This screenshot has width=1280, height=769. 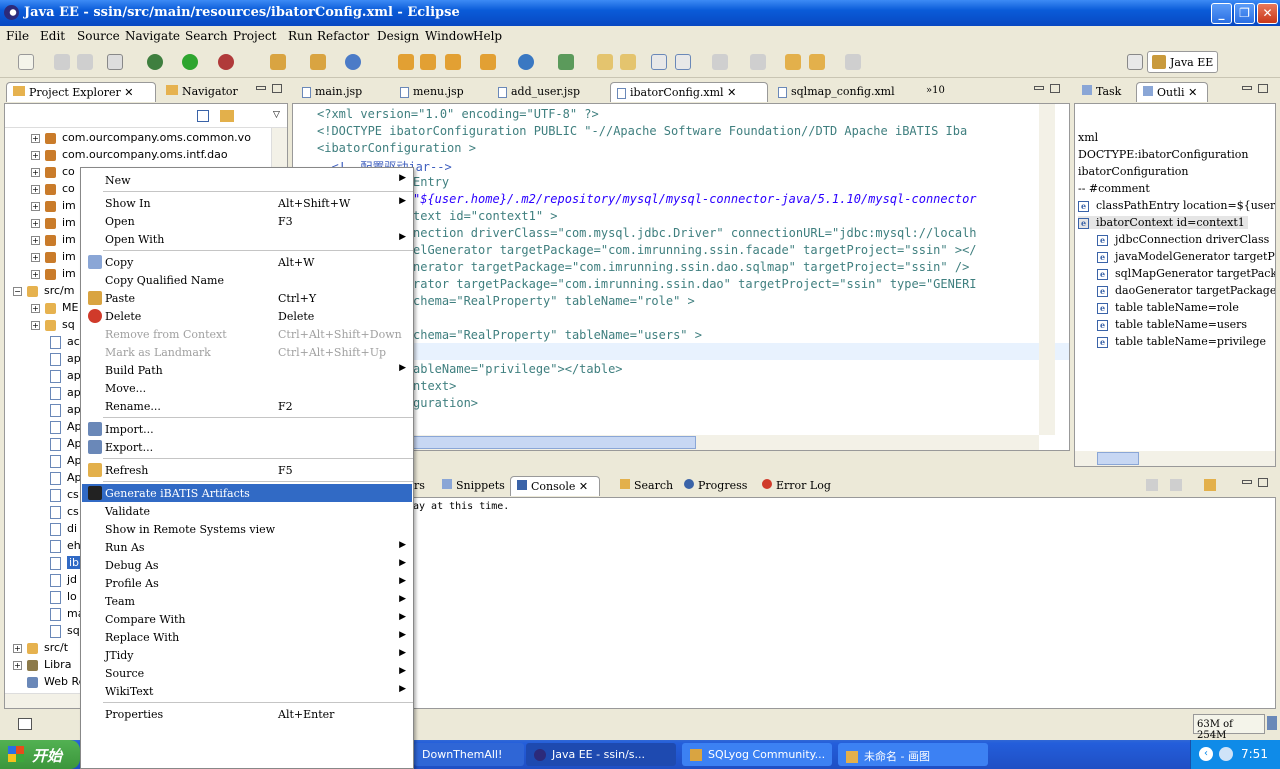 What do you see at coordinates (526, 62) in the screenshot?
I see `globe-icon` at bounding box center [526, 62].